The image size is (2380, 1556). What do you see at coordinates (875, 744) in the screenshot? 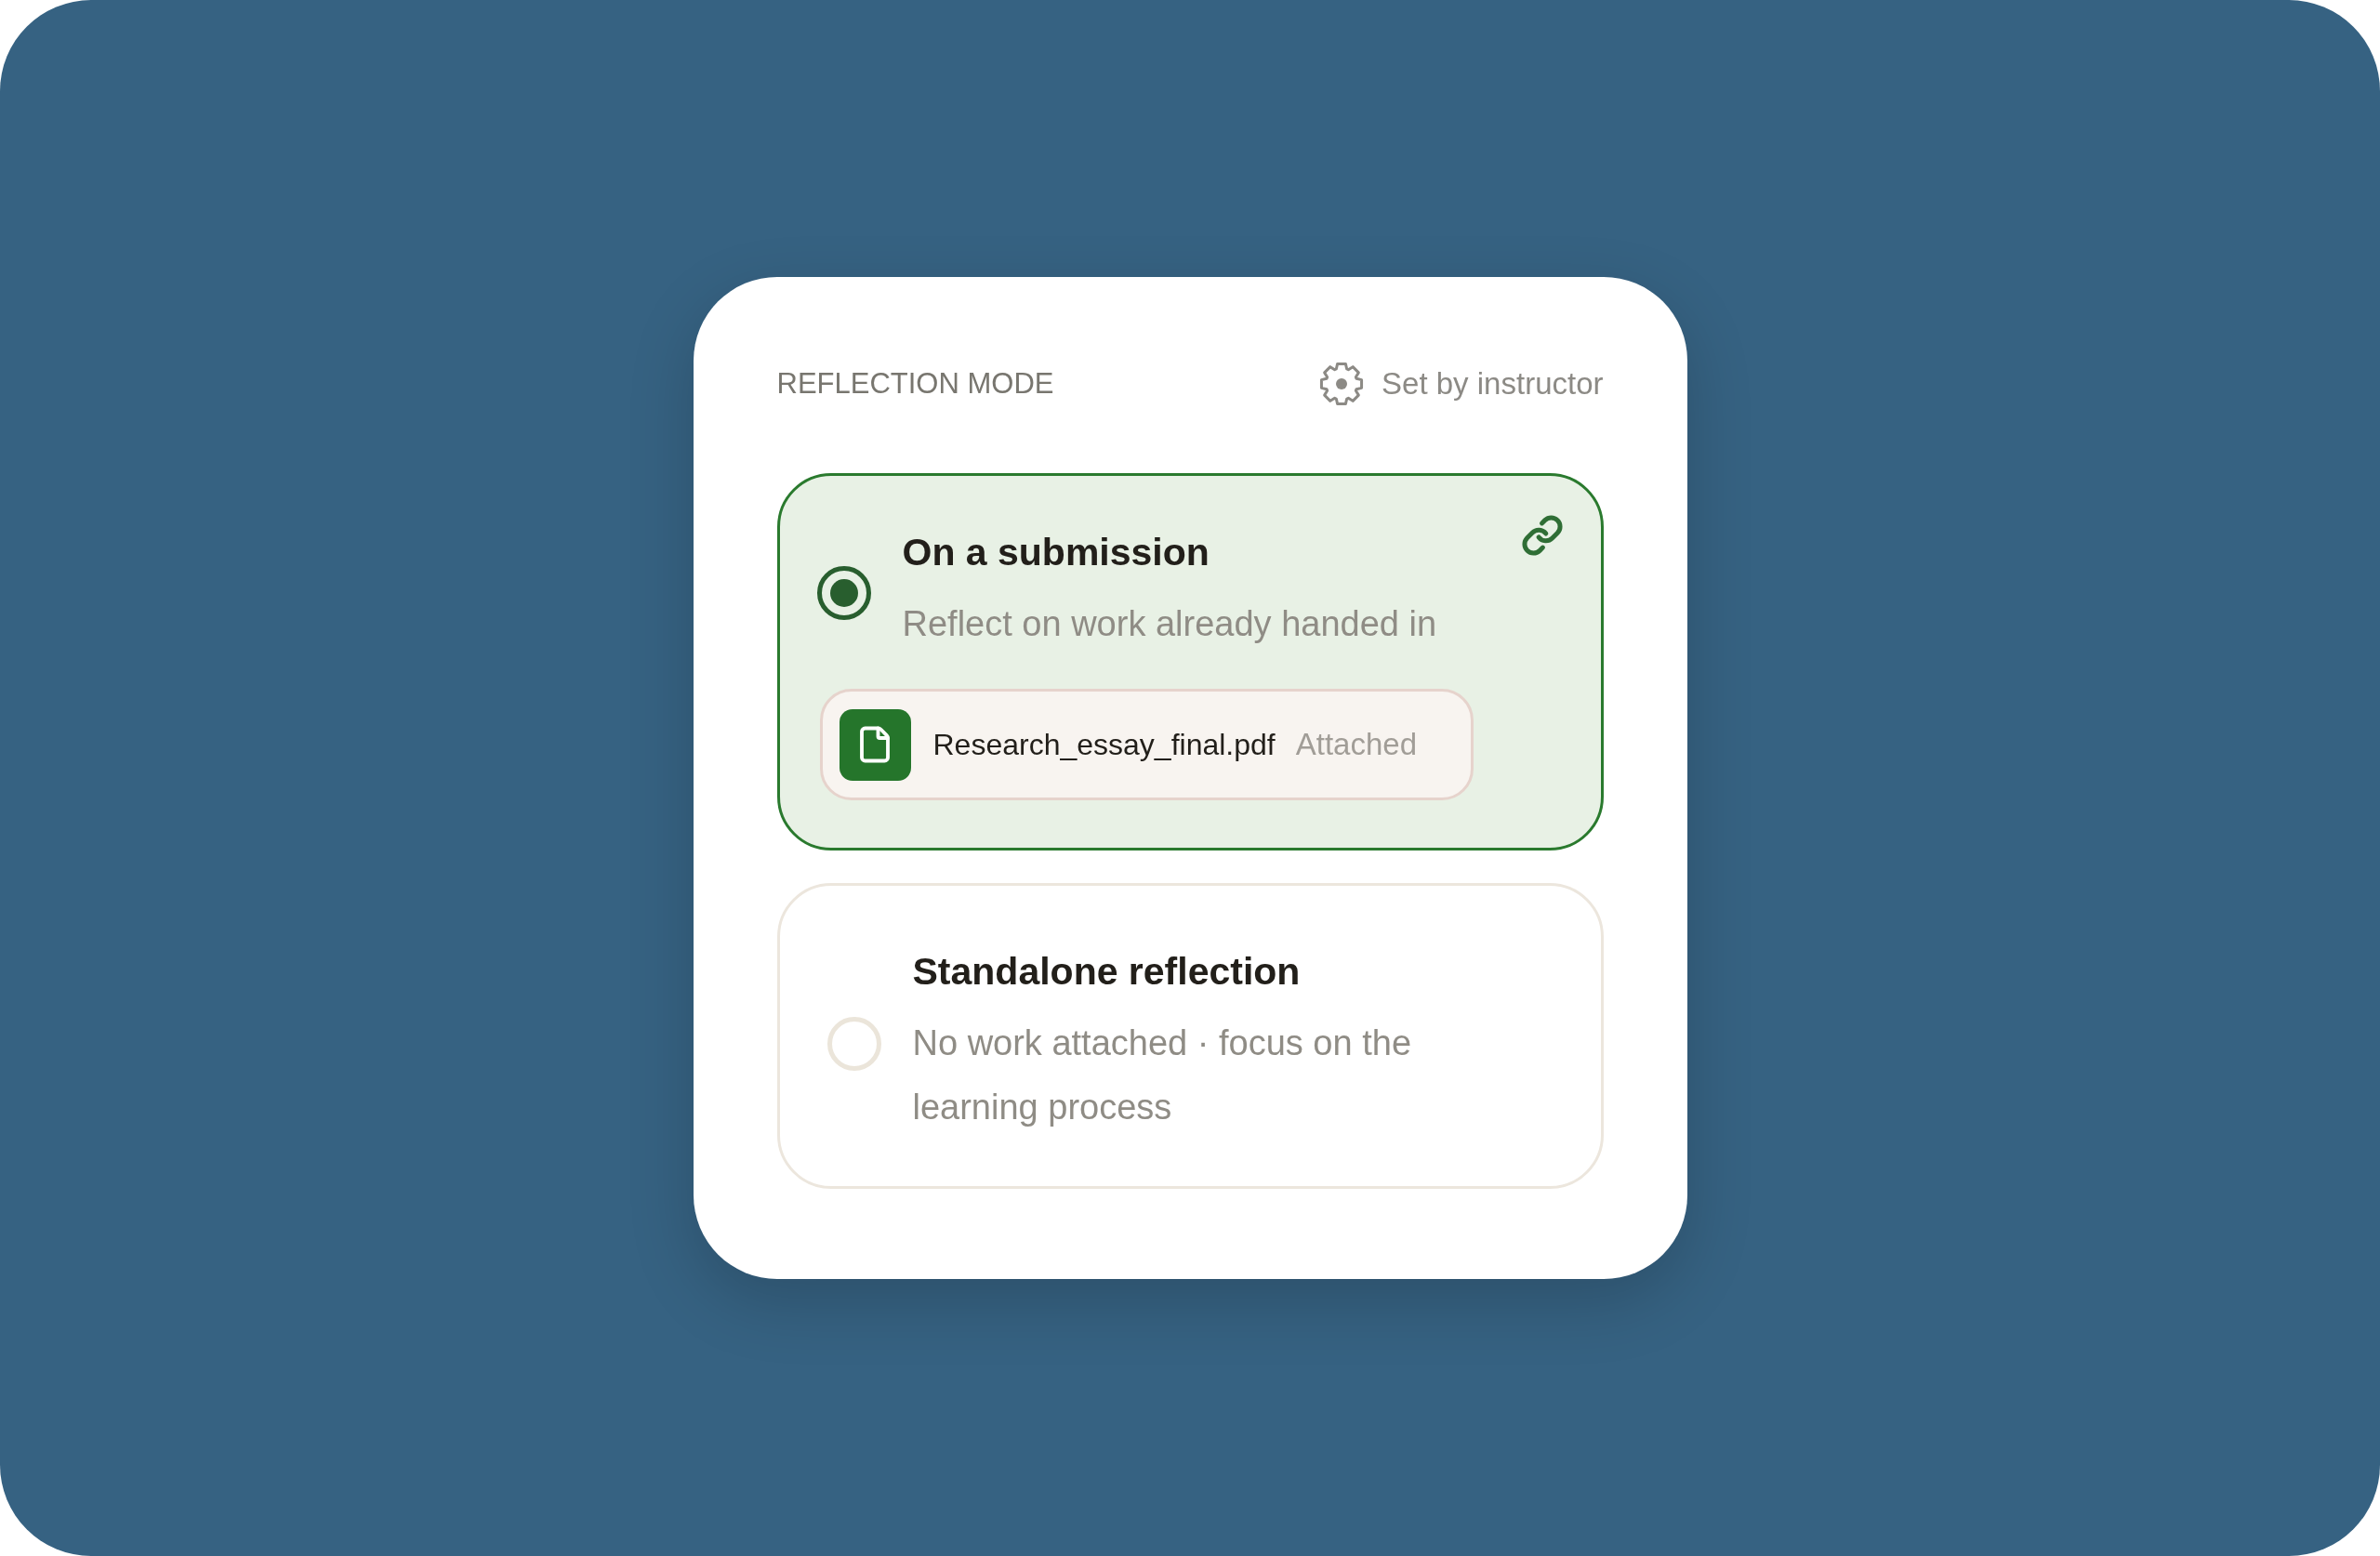
I see `file-icon` at bounding box center [875, 744].